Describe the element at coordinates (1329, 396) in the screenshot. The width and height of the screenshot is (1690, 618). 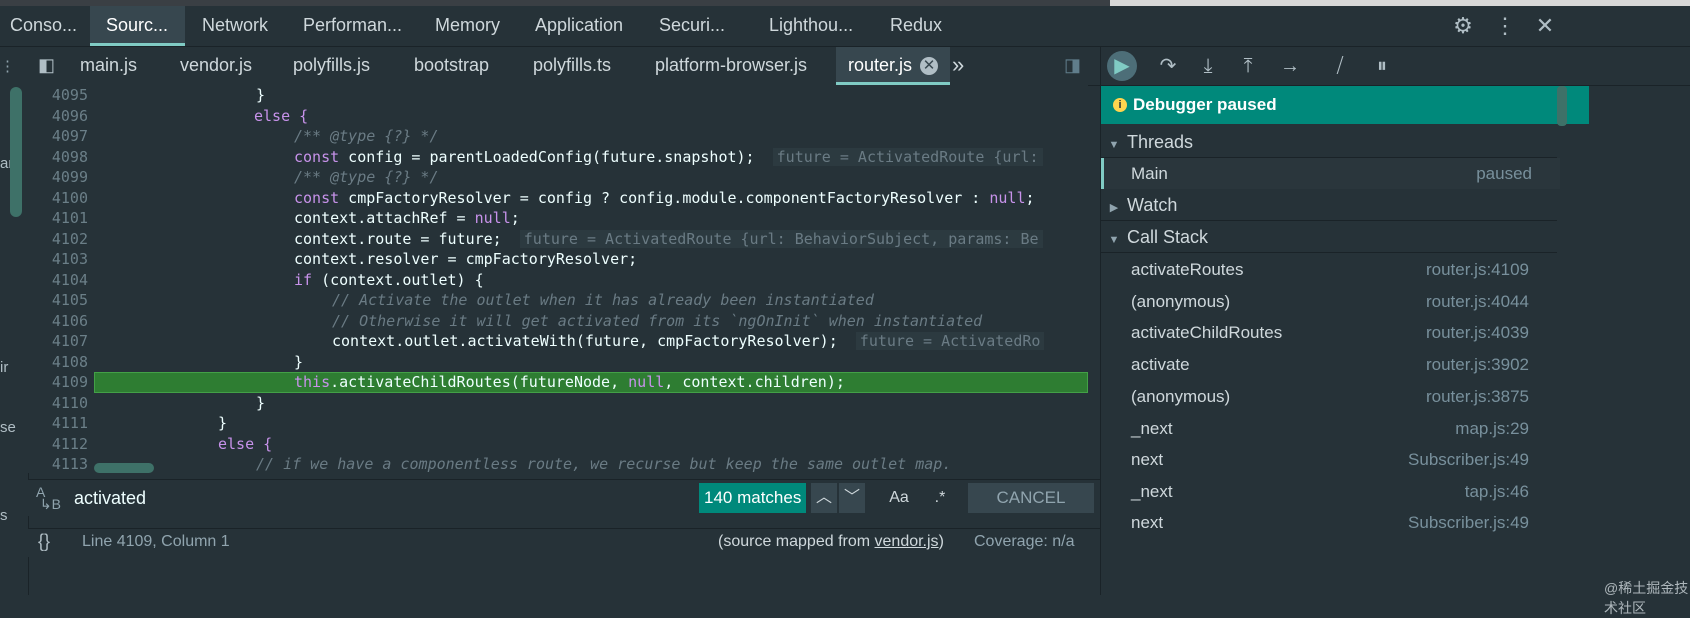
I see `call-frame: (anonymous) router.js:3875` at that location.